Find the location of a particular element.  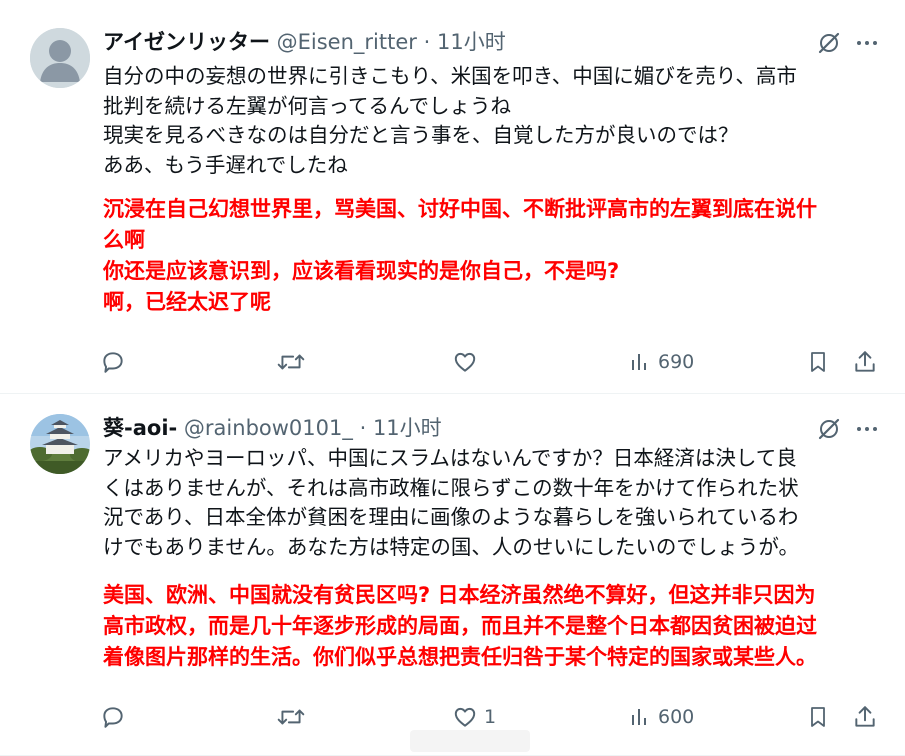

translation-line: 着像图片那样的生活。你们似乎总想把责任归咎于某个特定的国家或某些人。 is located at coordinates (460, 657).